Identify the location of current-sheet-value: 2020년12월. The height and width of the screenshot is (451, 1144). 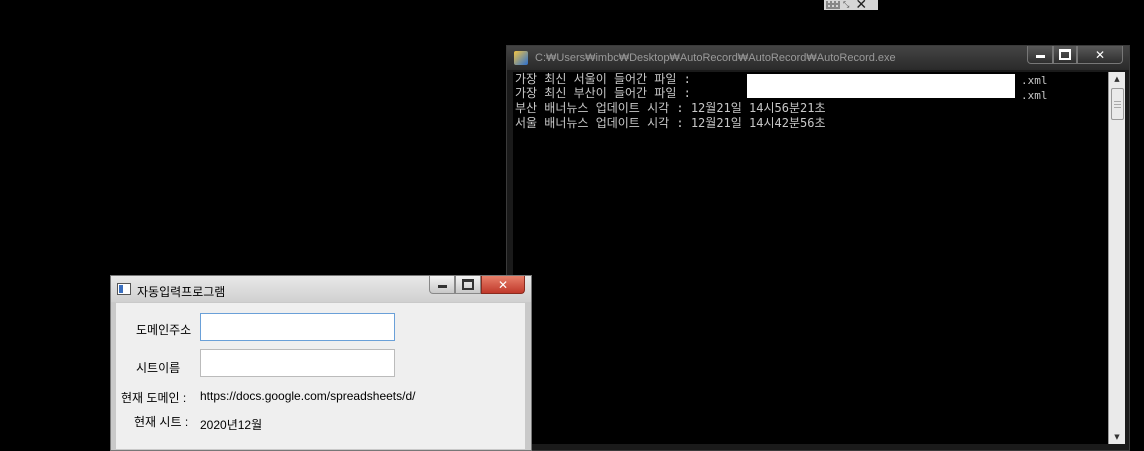
(231, 425).